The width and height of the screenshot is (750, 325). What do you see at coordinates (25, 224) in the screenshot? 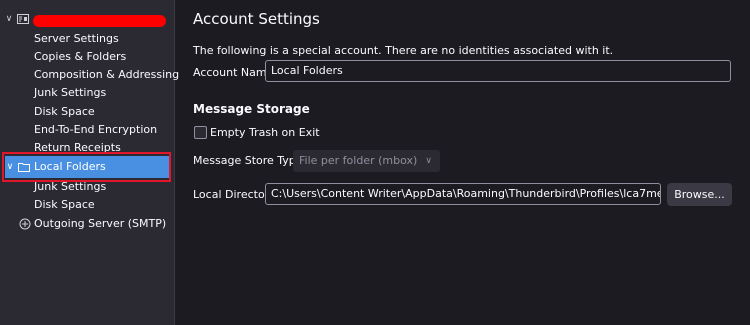
I see `server-icon` at bounding box center [25, 224].